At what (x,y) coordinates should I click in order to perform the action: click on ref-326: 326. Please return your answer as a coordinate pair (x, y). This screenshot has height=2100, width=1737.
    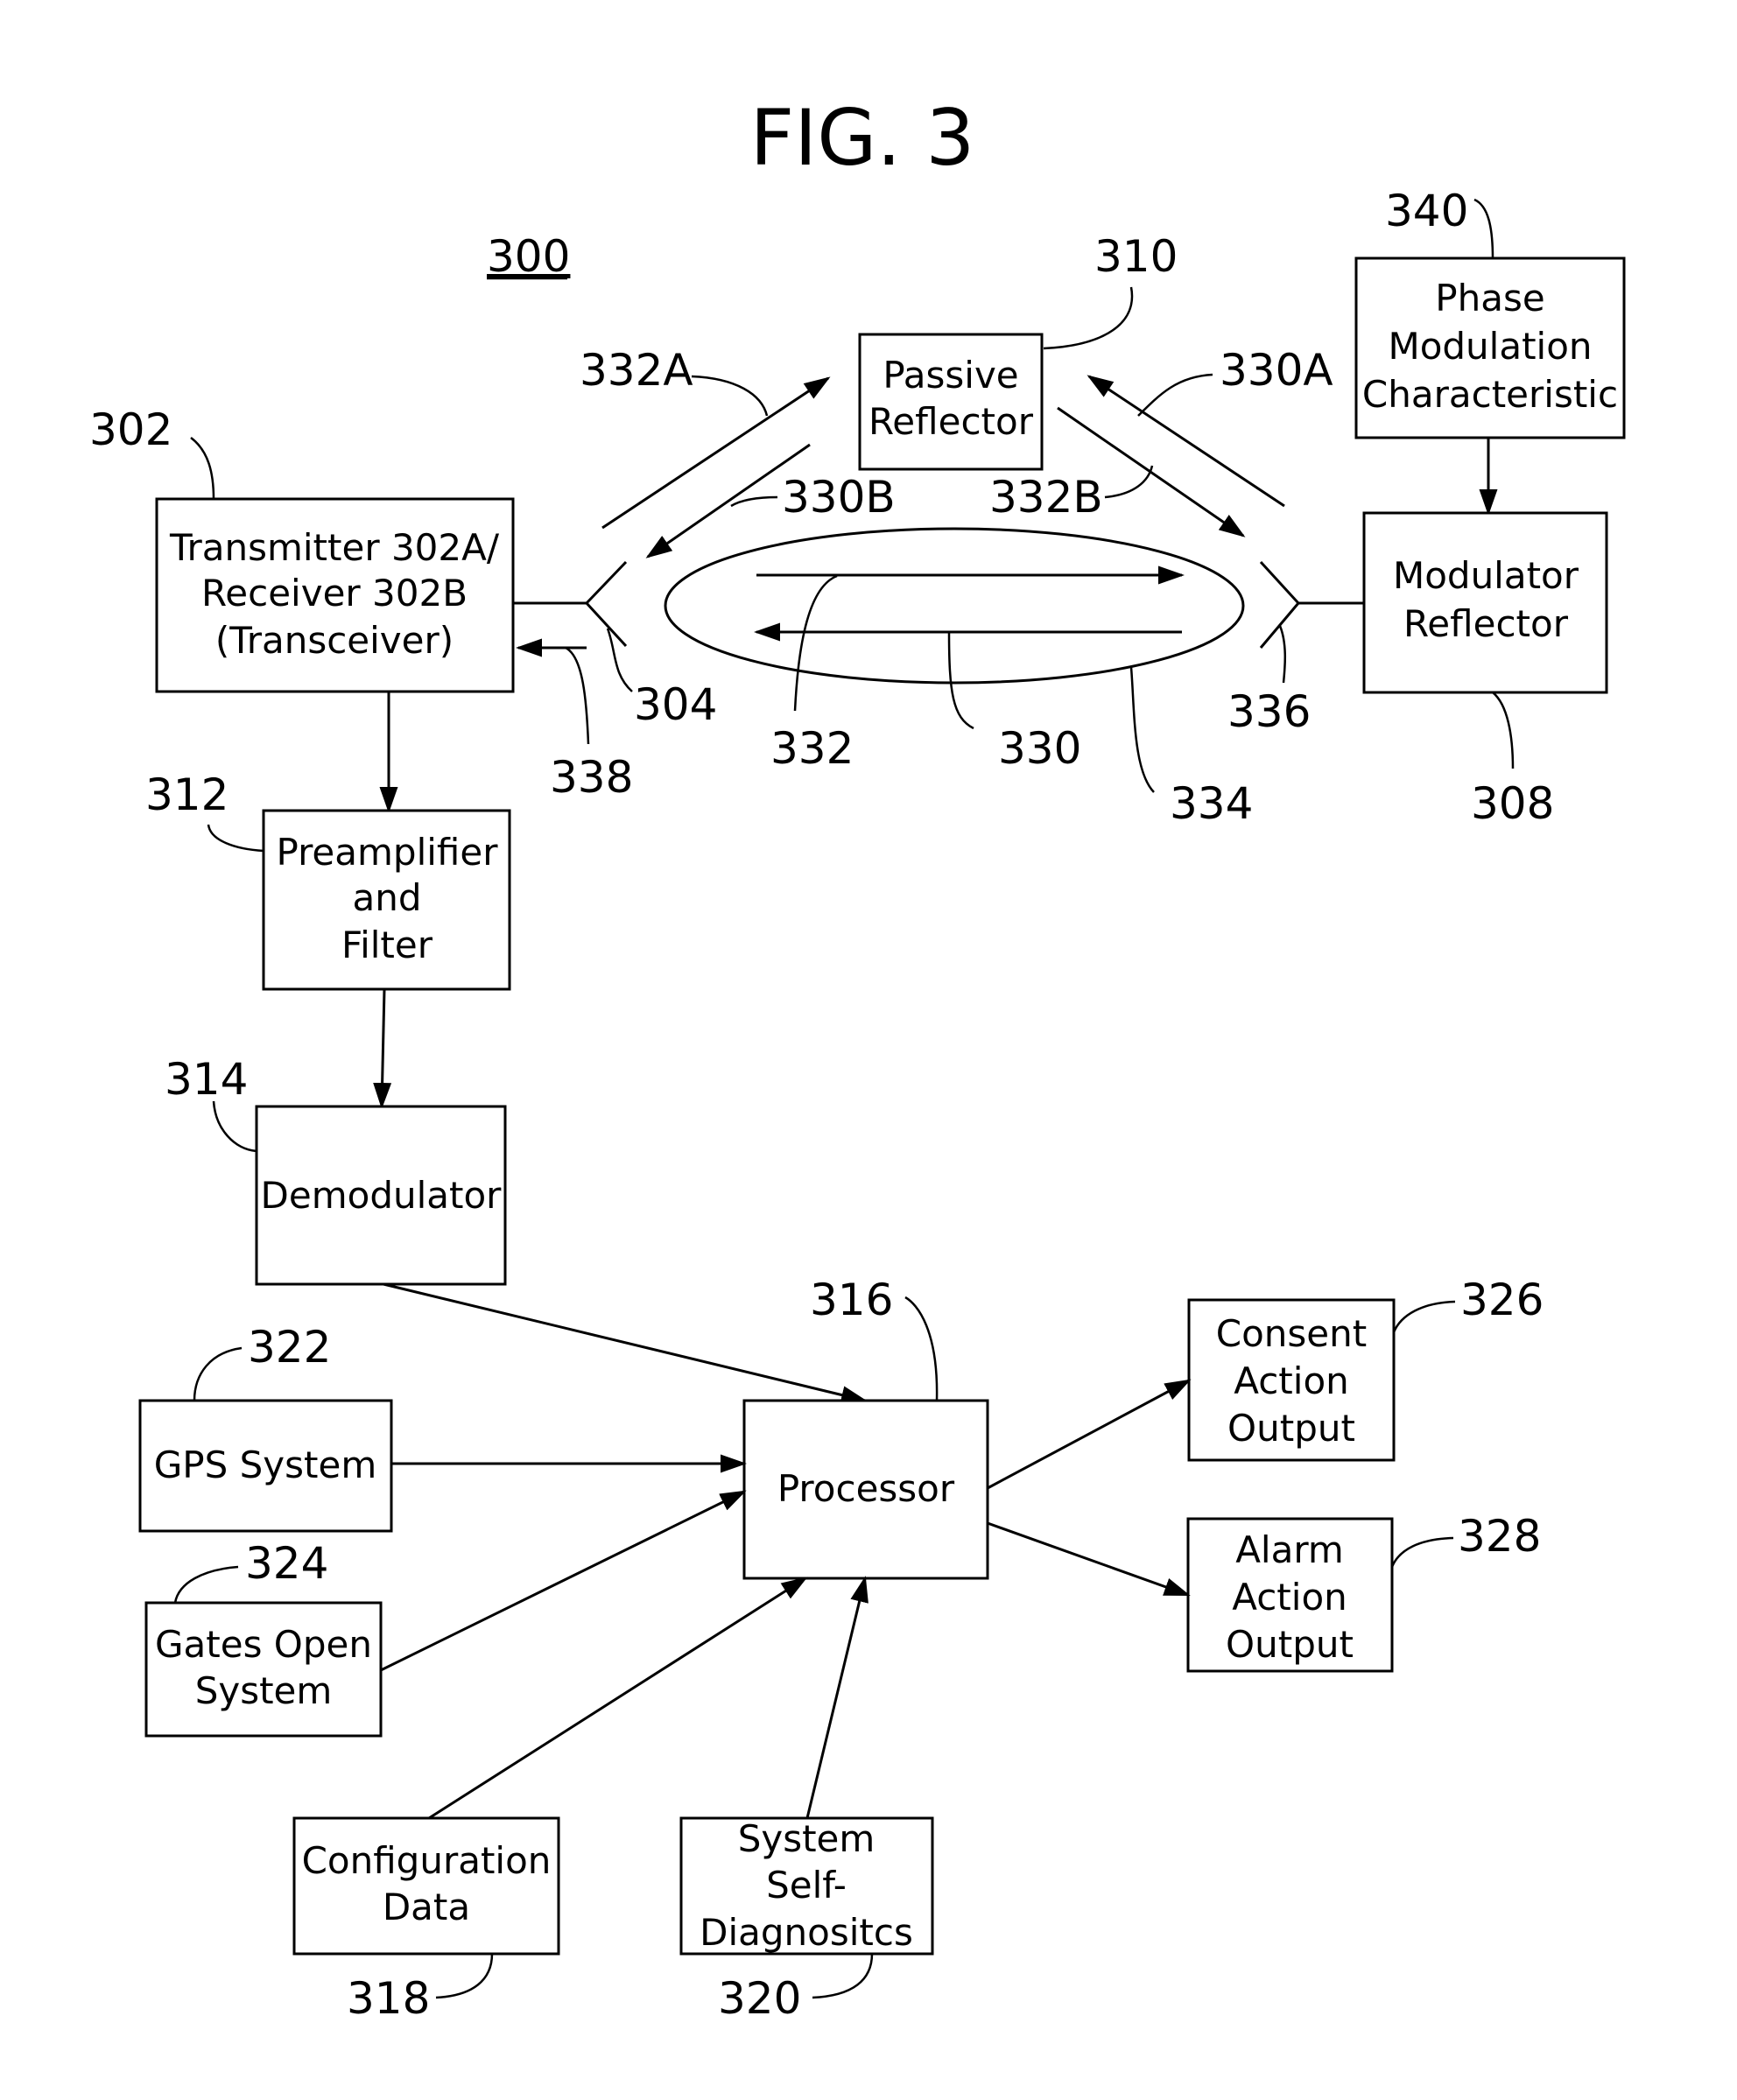
    Looking at the image, I should click on (1502, 1300).